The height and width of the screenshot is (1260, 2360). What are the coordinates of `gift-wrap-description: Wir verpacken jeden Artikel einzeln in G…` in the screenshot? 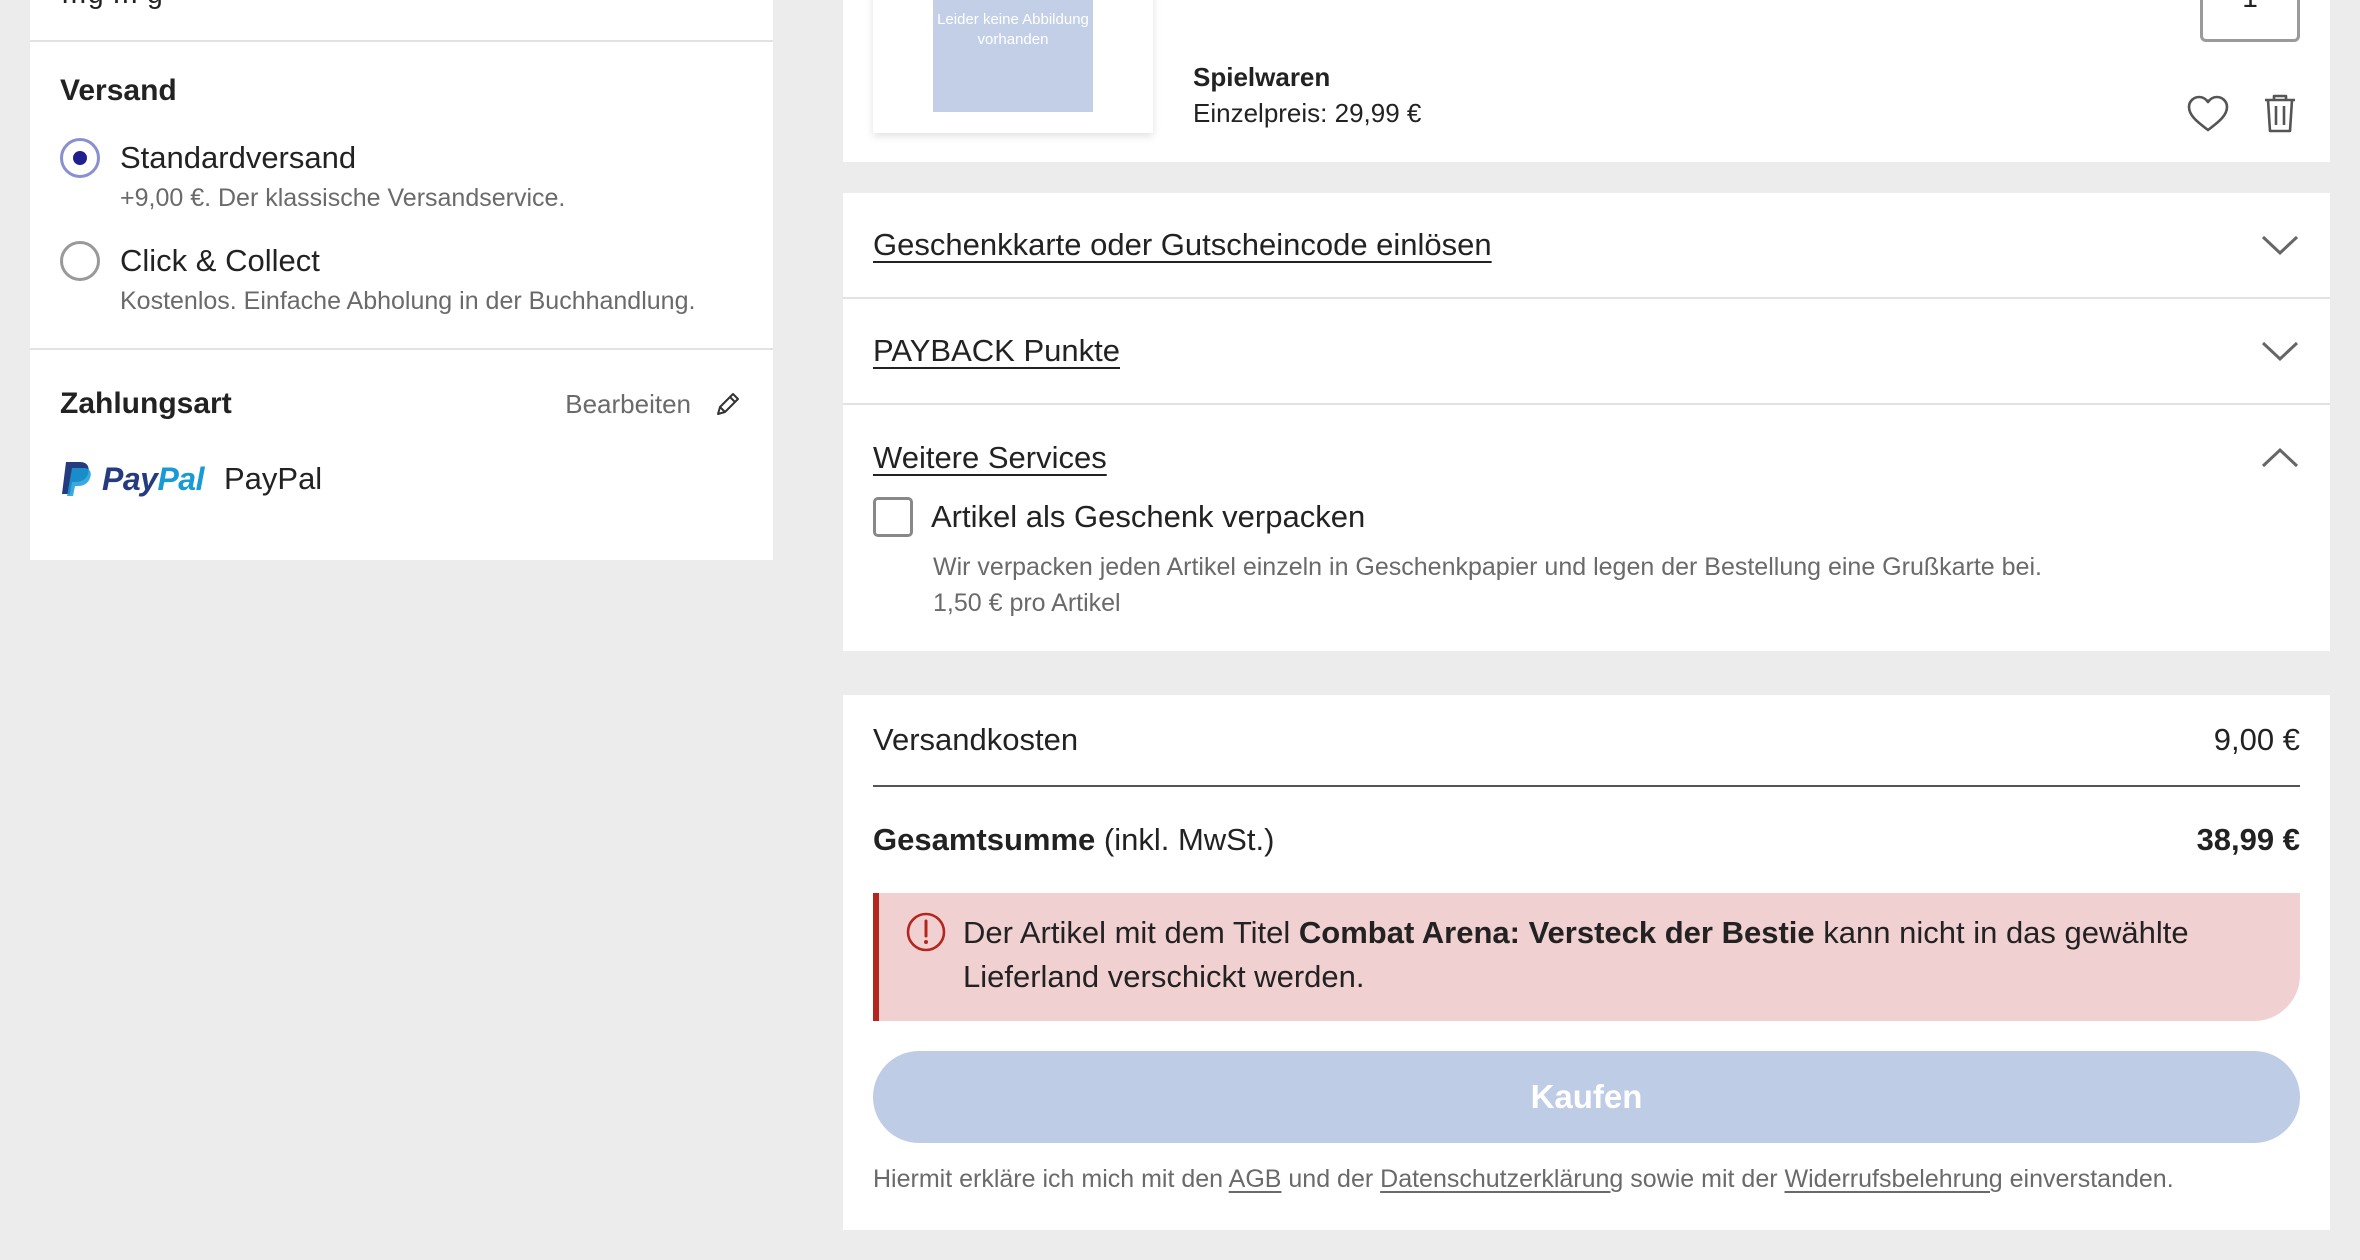 It's located at (1616, 585).